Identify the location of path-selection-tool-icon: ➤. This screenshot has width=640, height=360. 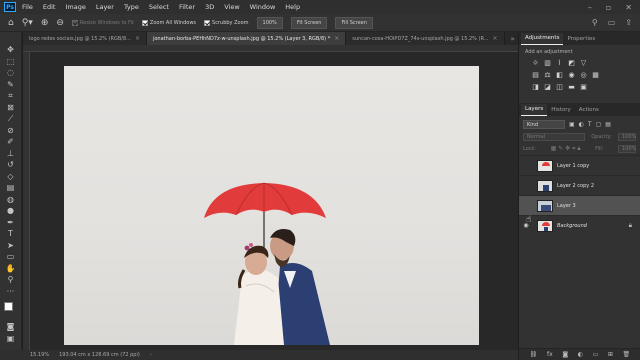
(11, 246).